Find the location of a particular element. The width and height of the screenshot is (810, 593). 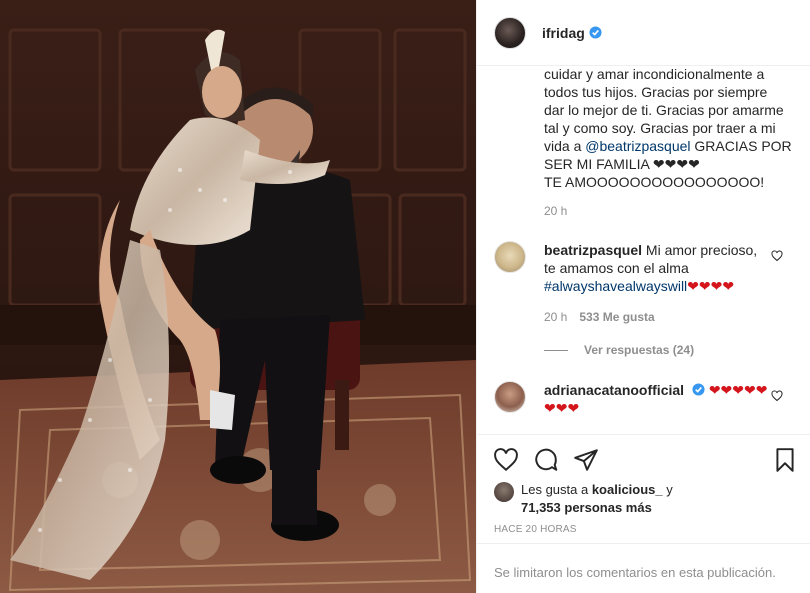

comment-text: adrianacatanoofficial ❤❤❤❤❤ ❤❤❤ is located at coordinates (656, 399).